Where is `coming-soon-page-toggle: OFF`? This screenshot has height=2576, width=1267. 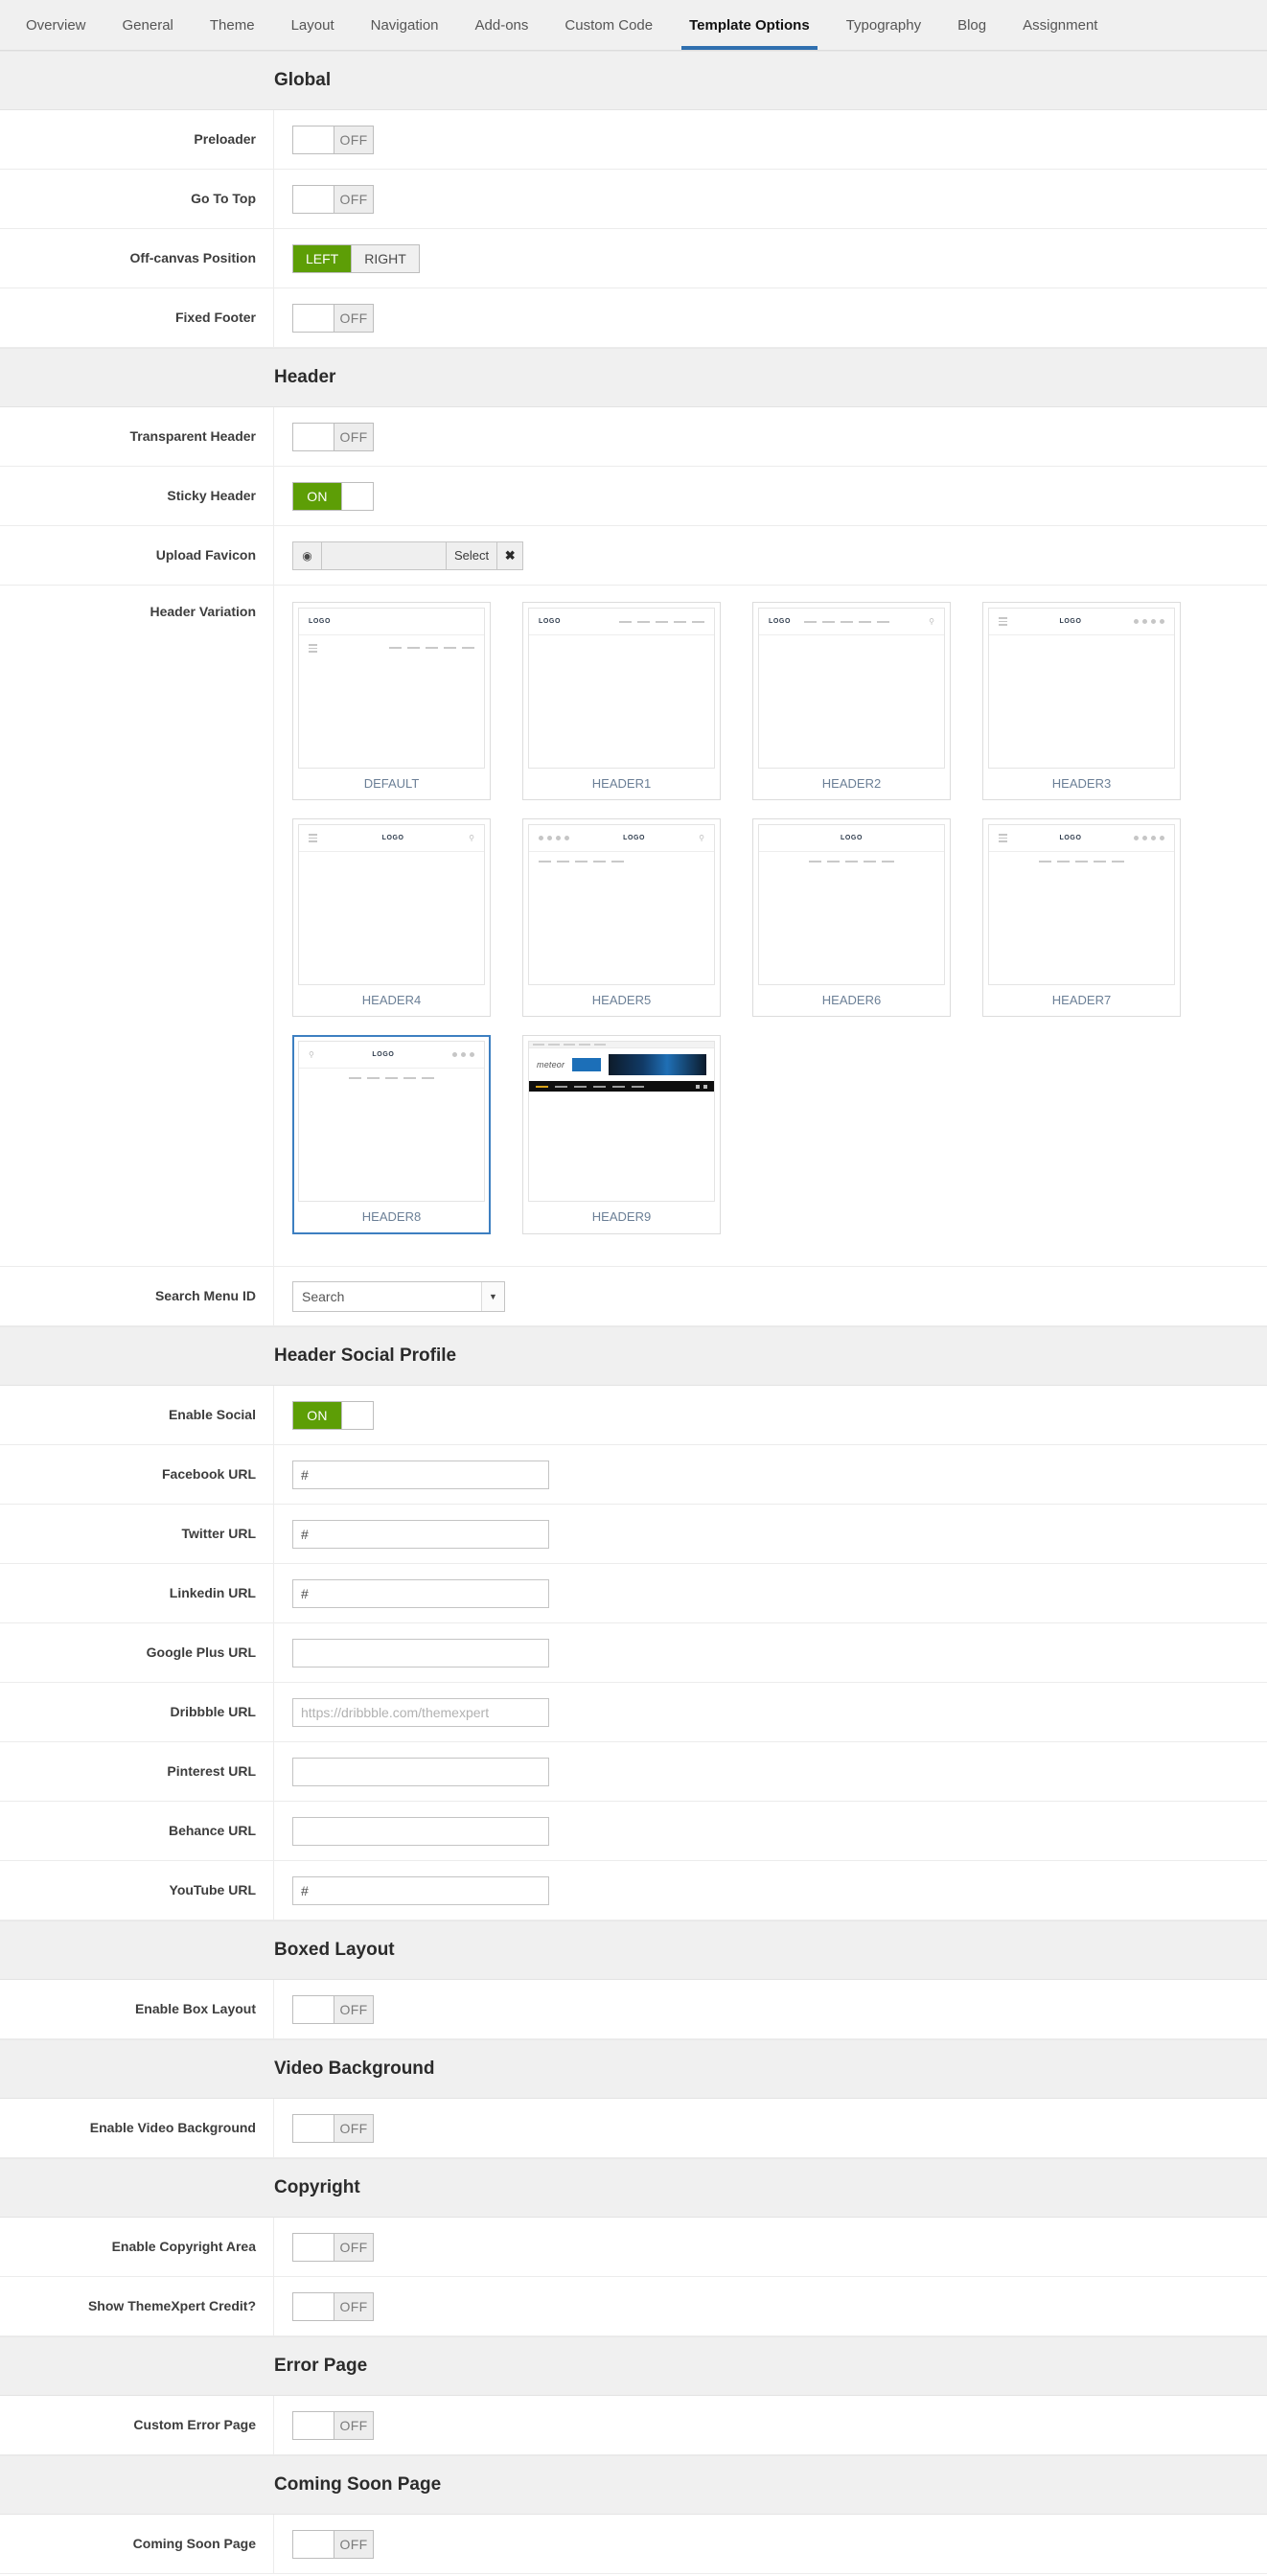 coming-soon-page-toggle: OFF is located at coordinates (333, 2544).